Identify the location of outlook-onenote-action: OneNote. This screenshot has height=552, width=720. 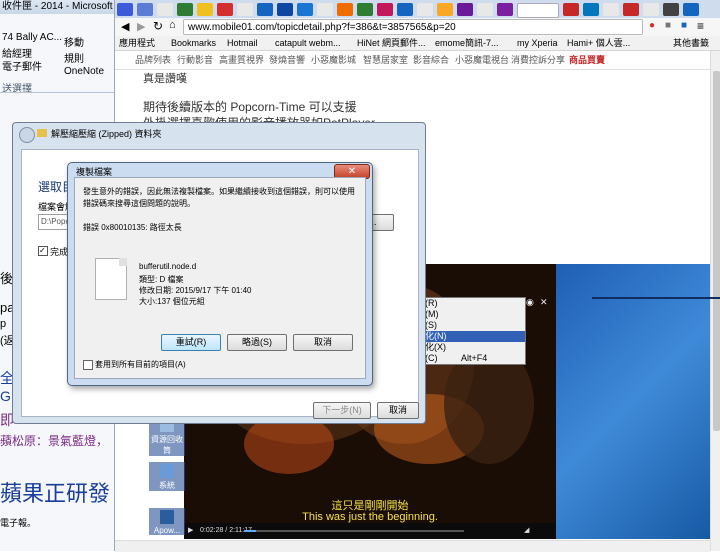
(84, 71).